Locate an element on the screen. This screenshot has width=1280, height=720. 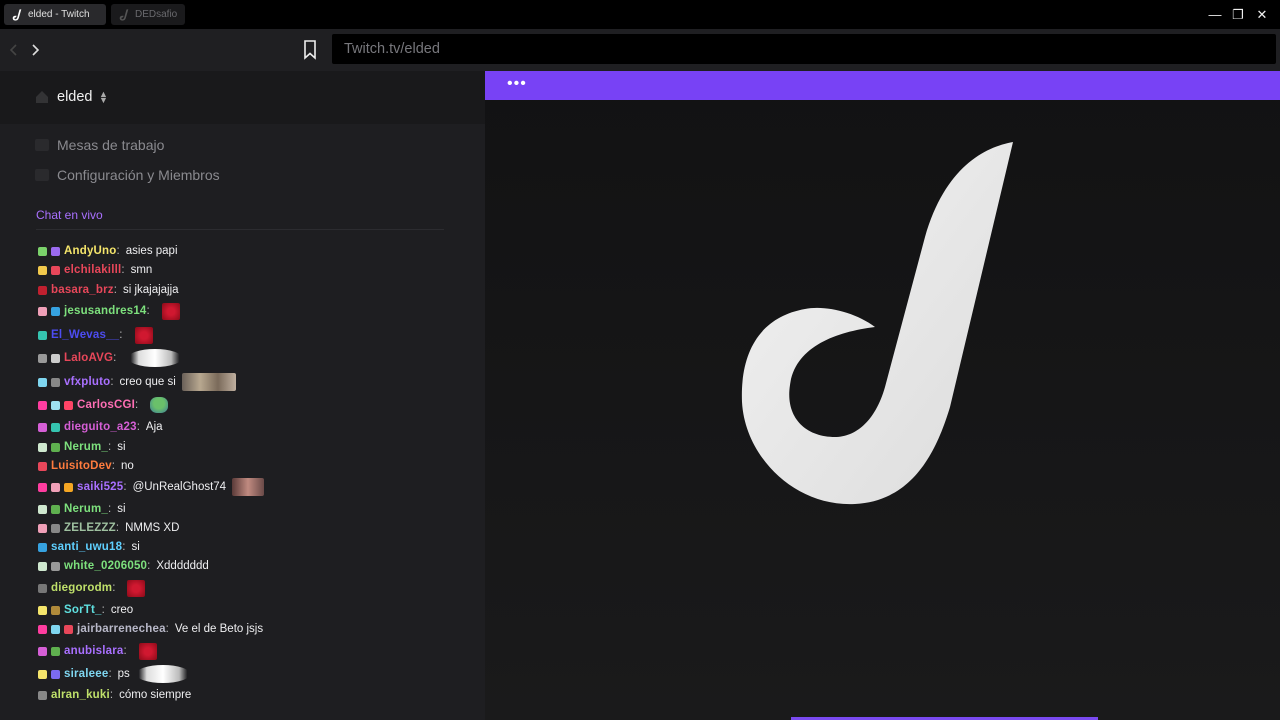
chat-message: saiki525: @UnRealGhost74 is located at coordinates (151, 487).